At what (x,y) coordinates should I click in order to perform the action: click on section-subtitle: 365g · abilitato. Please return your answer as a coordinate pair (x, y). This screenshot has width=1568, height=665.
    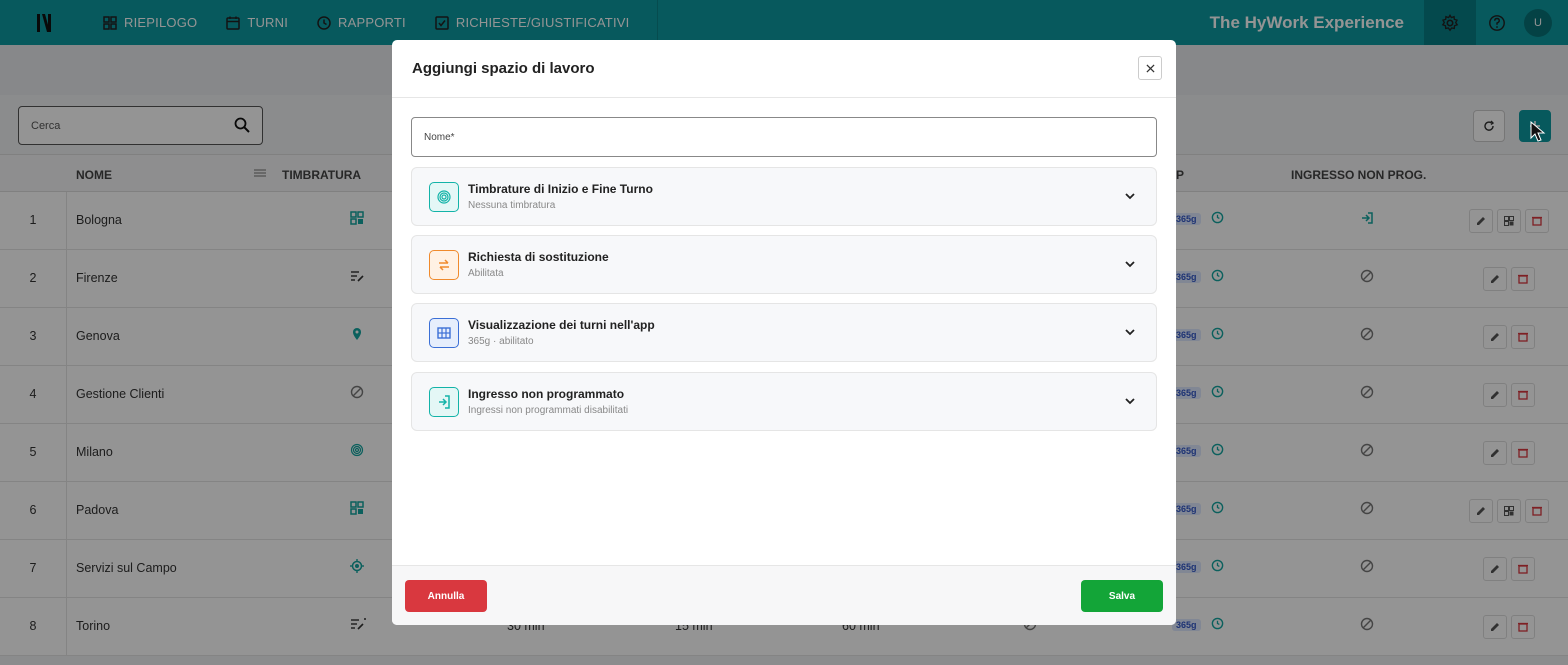
    Looking at the image, I should click on (501, 341).